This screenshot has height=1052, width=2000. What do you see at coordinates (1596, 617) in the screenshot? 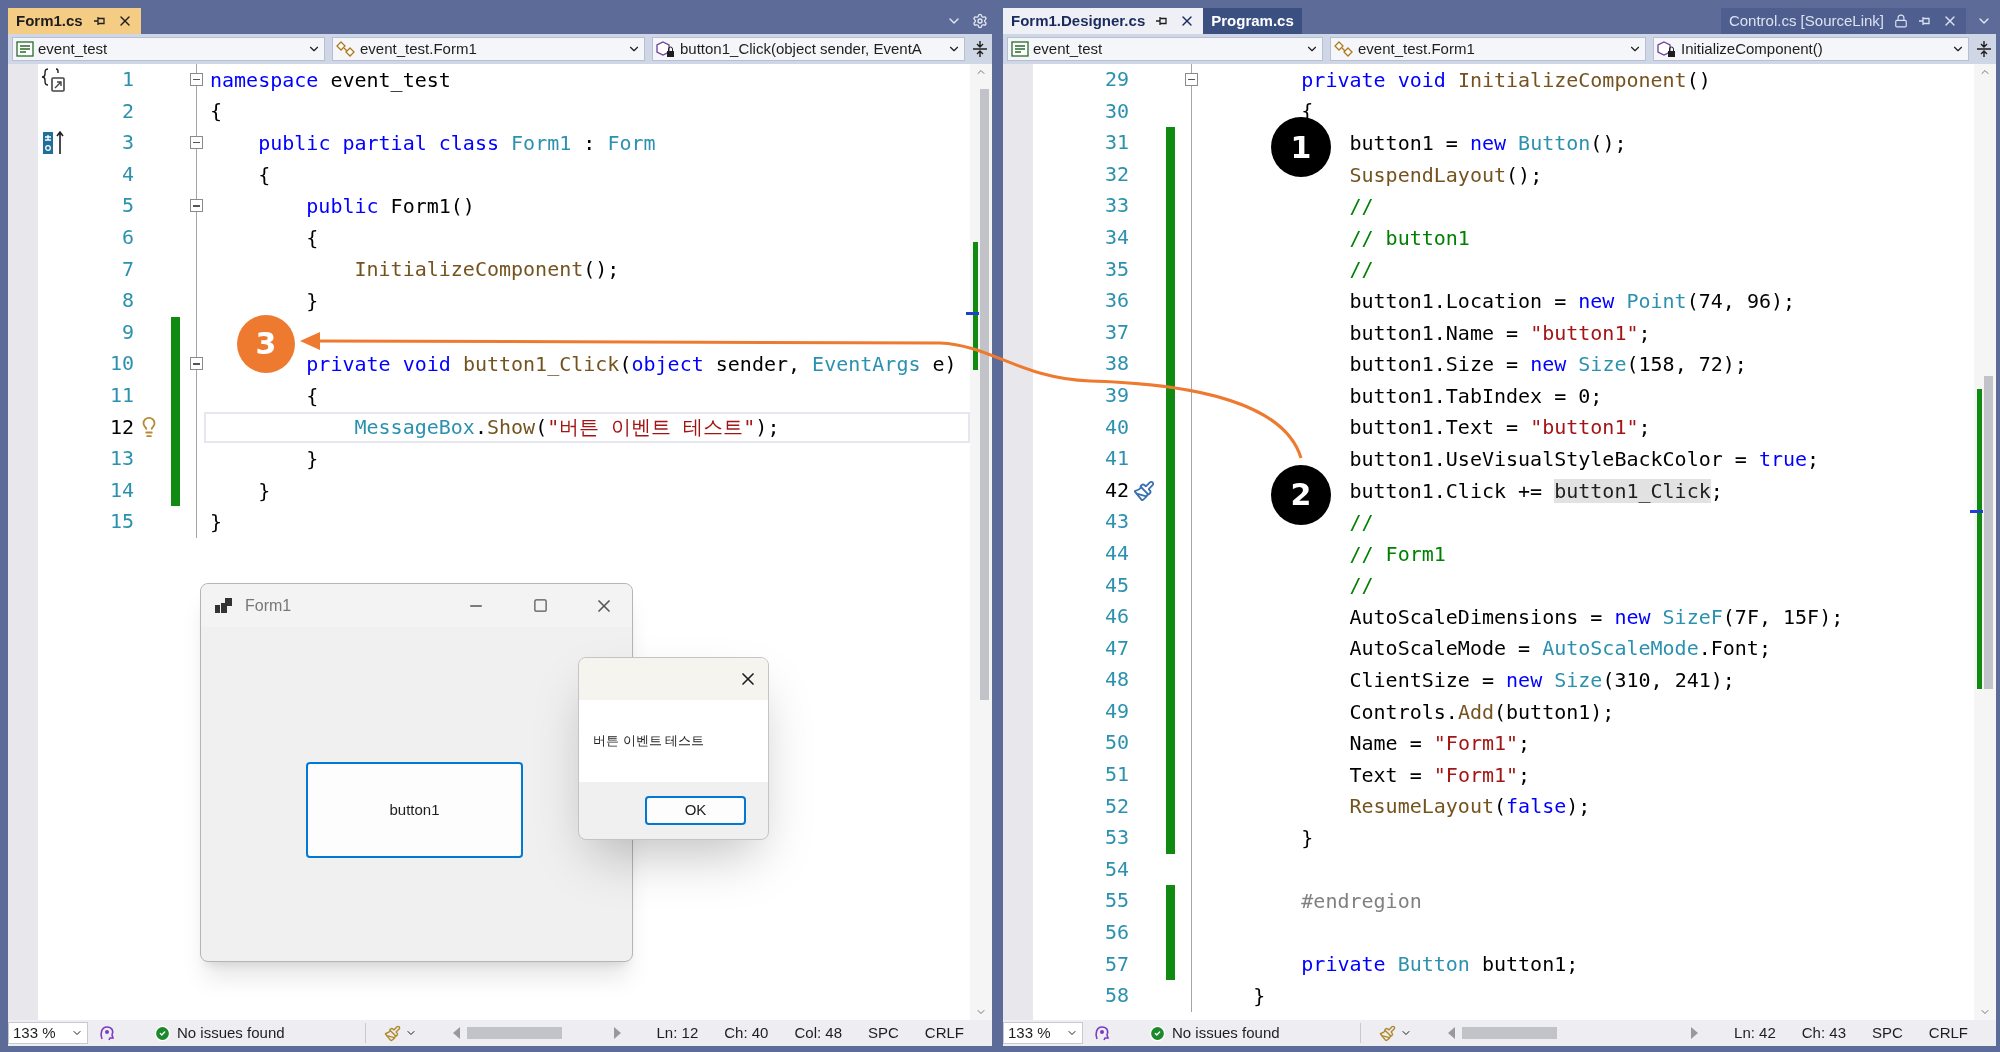
I see `code-line: AutoScaleDimensions = new SizeF(7F, 15F);` at bounding box center [1596, 617].